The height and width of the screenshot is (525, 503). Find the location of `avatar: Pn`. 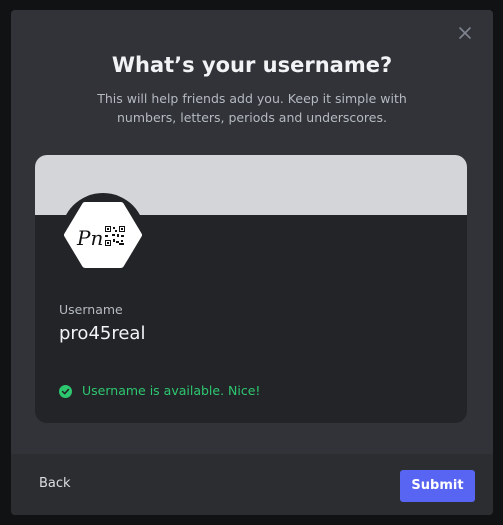

avatar: Pn is located at coordinates (103, 235).